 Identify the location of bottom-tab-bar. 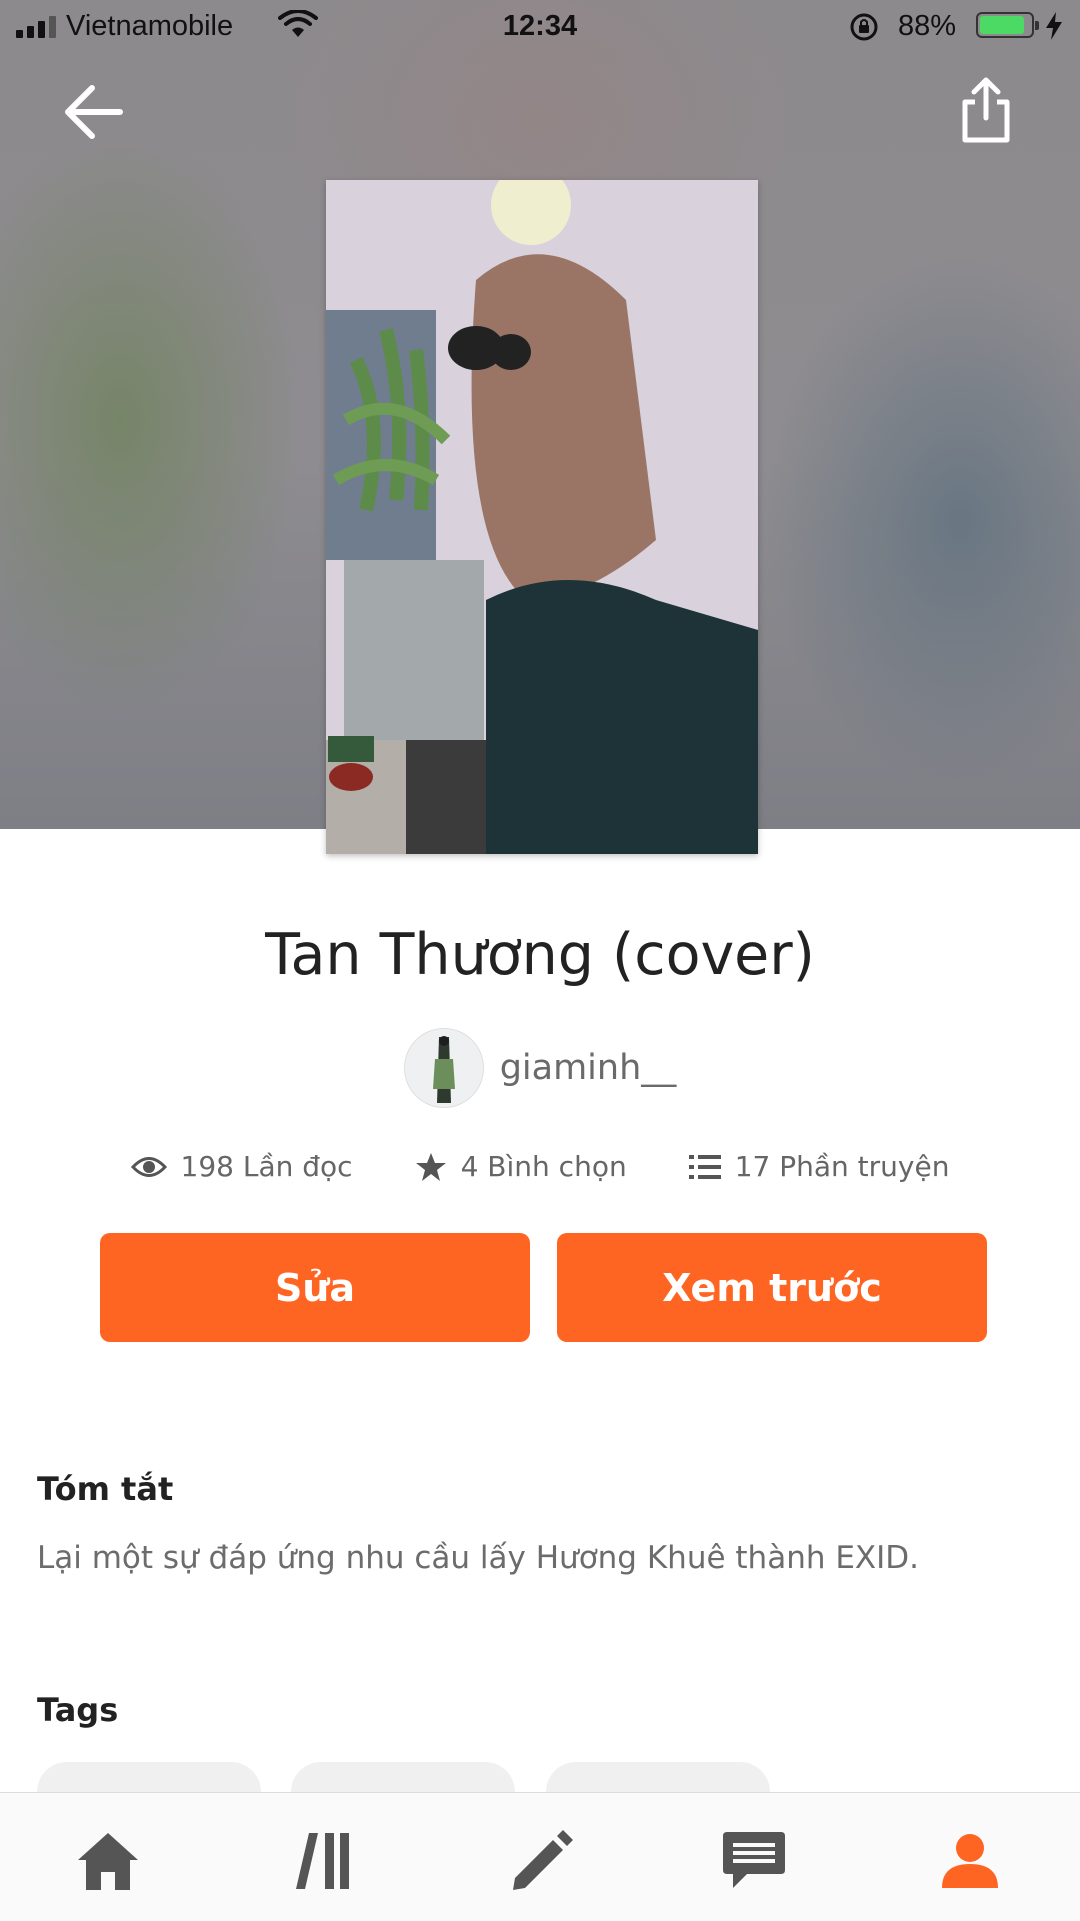
(540, 1856).